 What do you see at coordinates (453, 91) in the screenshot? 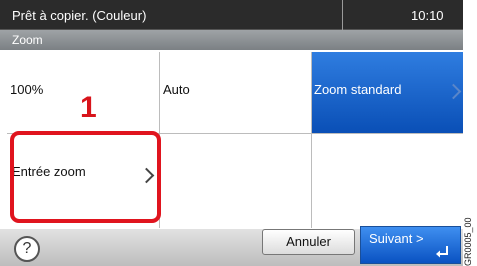
I see `chevron-right-icon` at bounding box center [453, 91].